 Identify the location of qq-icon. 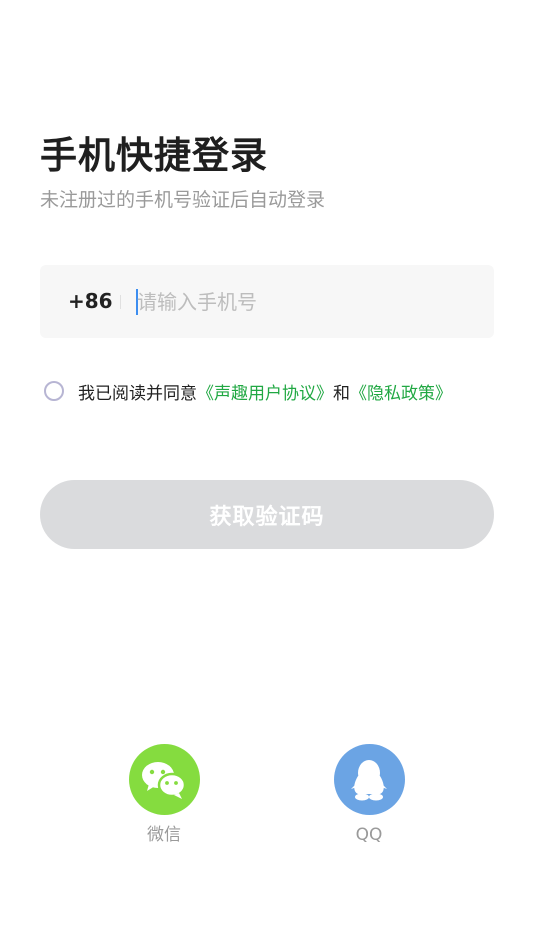
(369, 779).